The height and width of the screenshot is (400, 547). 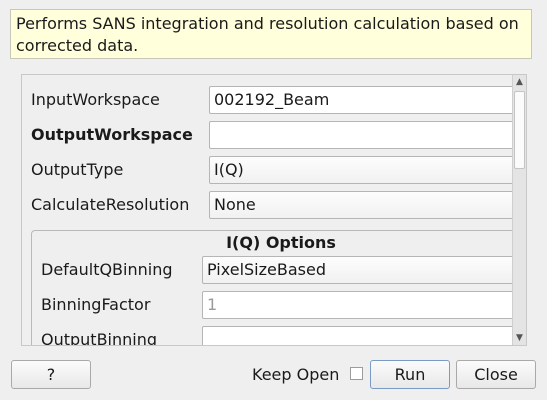 I want to click on input-workspace-field: 002192_Beam, so click(x=364, y=100).